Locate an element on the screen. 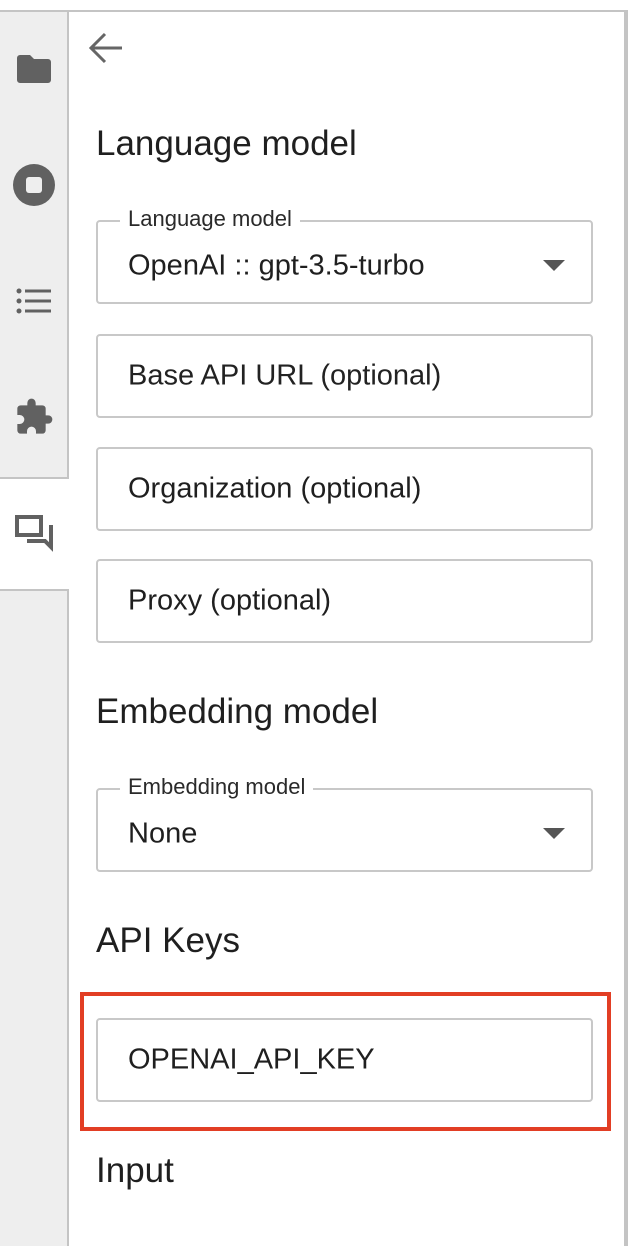 The height and width of the screenshot is (1246, 628). base-api-url-placeholder: Base API URL (optional) is located at coordinates (285, 375).